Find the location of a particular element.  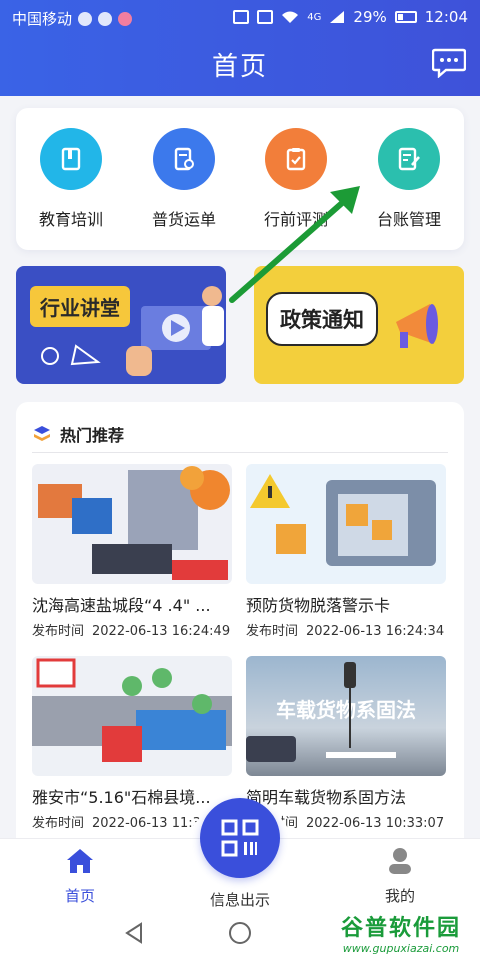

watermark-main: 谷普软件园 is located at coordinates (400, 928).